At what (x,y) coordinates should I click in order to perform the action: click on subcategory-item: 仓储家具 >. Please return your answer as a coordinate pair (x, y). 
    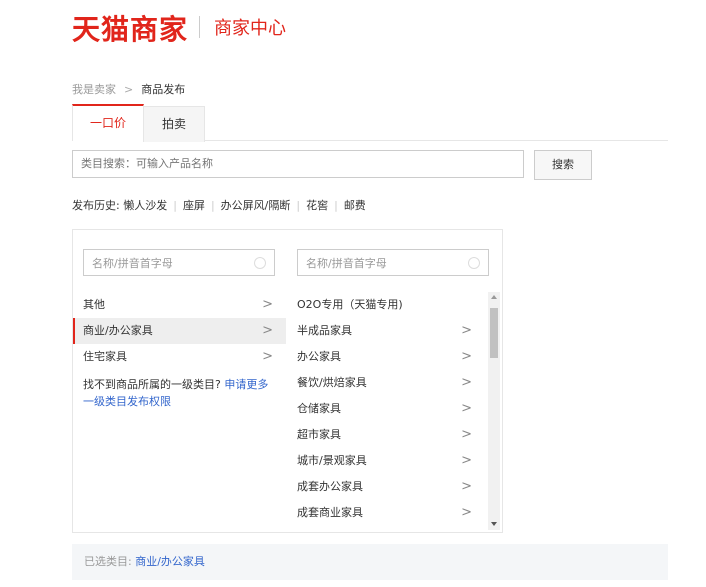
    Looking at the image, I should click on (386, 409).